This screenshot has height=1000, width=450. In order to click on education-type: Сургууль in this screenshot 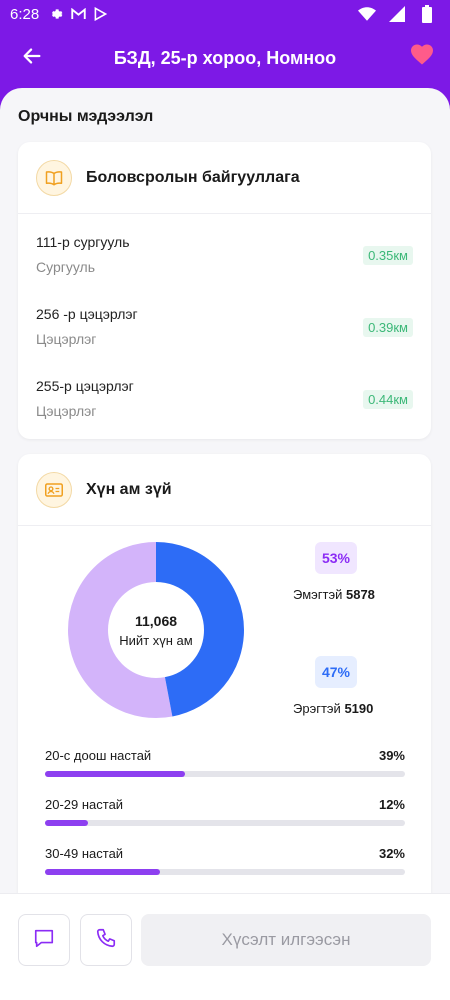, I will do `click(66, 267)`.